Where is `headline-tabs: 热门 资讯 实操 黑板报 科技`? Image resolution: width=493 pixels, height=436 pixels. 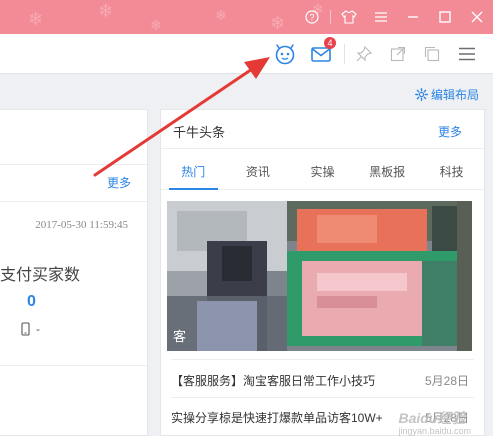
headline-tabs: 热门 资讯 实操 黑板报 科技 is located at coordinates (322, 175).